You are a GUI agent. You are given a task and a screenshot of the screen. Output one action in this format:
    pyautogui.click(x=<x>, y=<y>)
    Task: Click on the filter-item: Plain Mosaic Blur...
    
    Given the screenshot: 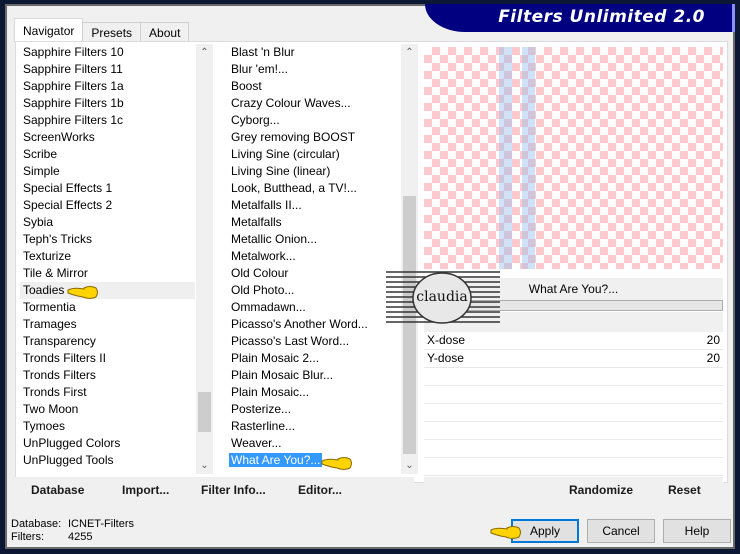 What is the action you would take?
    pyautogui.click(x=314, y=375)
    